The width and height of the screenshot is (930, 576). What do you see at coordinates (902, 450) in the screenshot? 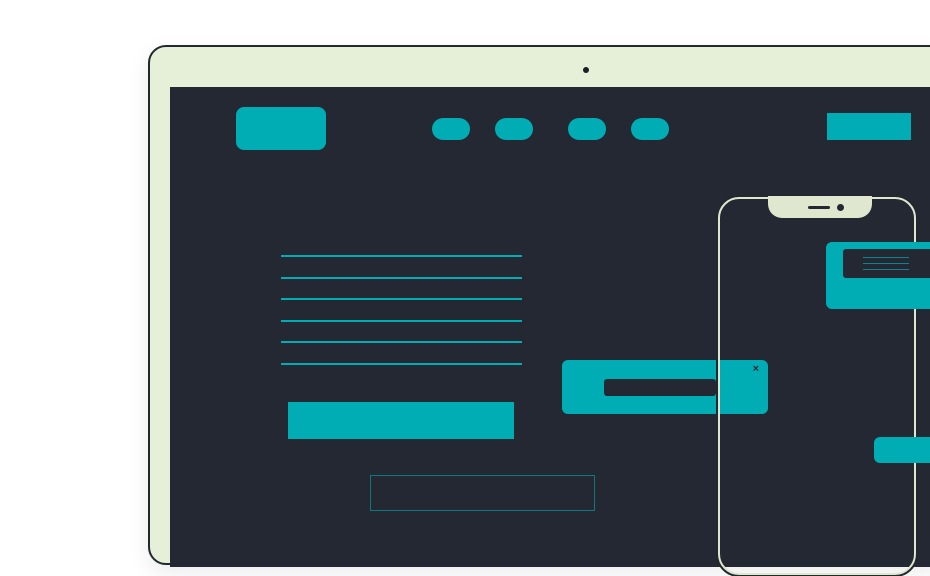
I see `floating-pill` at bounding box center [902, 450].